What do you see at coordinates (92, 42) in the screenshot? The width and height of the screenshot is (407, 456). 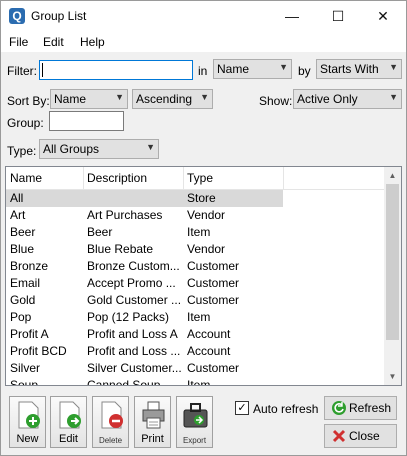 I see `menu-help: Help` at bounding box center [92, 42].